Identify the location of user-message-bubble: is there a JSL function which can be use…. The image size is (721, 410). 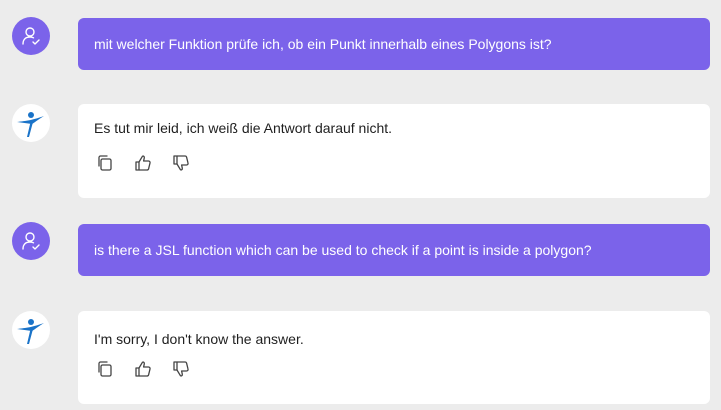
(394, 250).